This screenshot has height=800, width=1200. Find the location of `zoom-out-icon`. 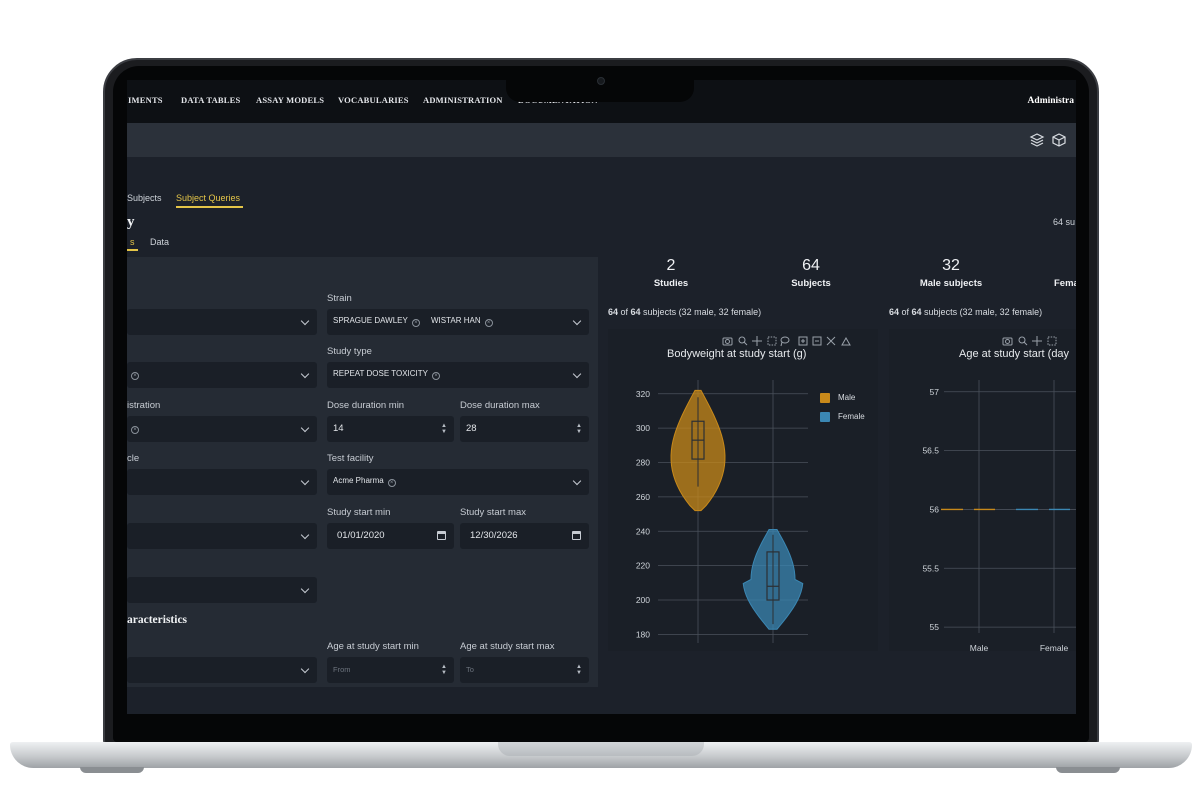

zoom-out-icon is located at coordinates (817, 341).